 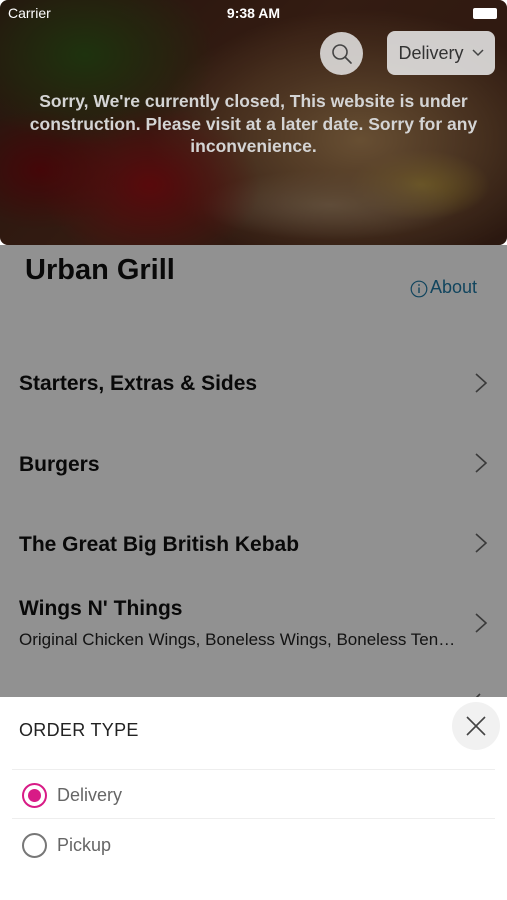 What do you see at coordinates (34, 845) in the screenshot?
I see `radio-unselected` at bounding box center [34, 845].